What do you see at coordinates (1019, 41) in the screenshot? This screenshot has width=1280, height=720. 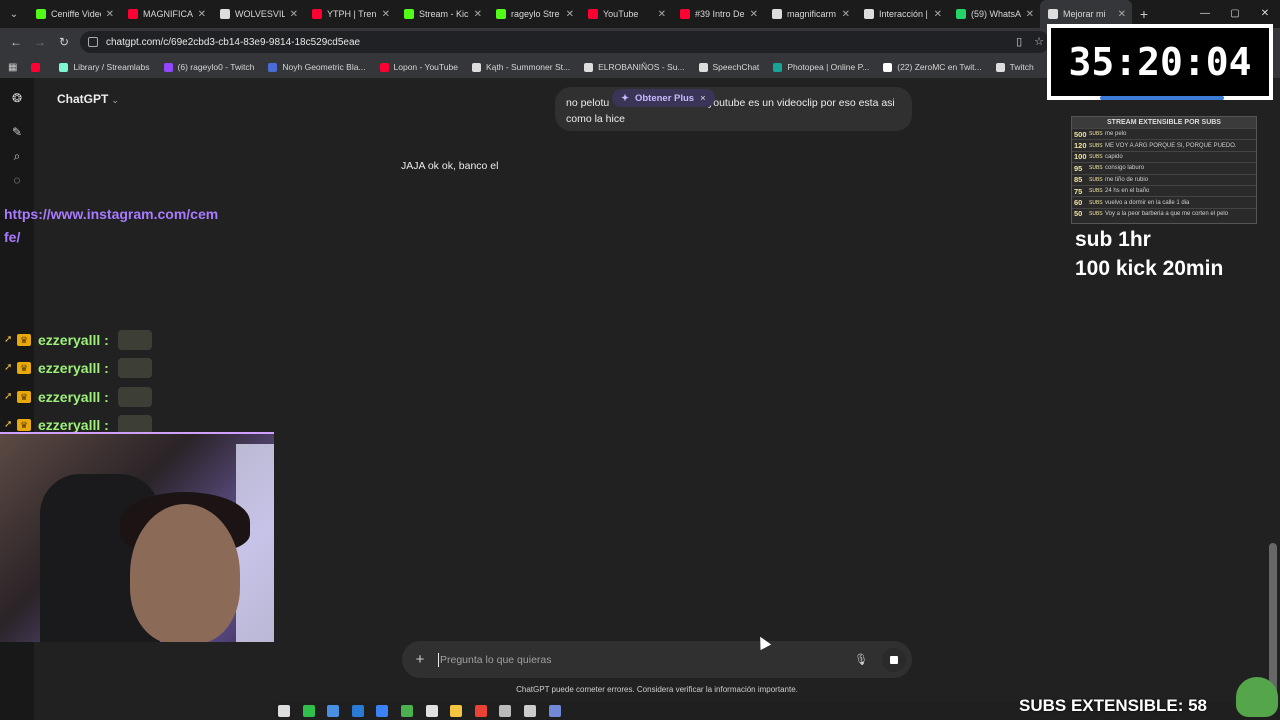 I see `page-icon: ▯` at bounding box center [1019, 41].